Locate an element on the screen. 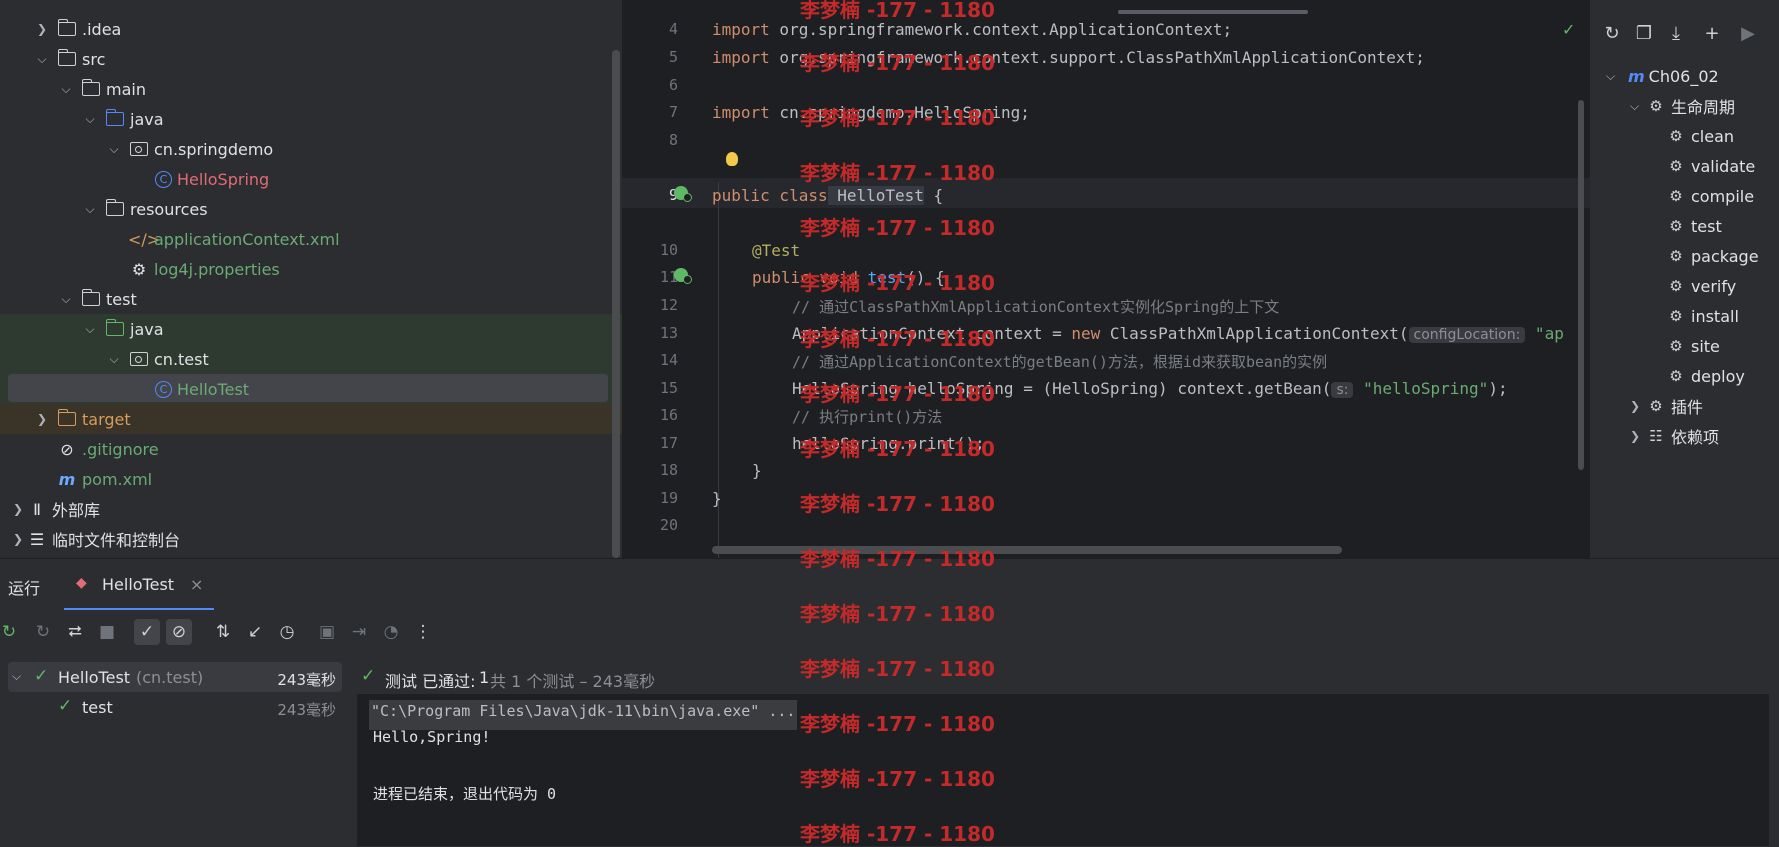 The image size is (1779, 847). test-row-hellotest: ⌵ ✓ HelloTest (cn.test) 243毫秒 is located at coordinates (175, 677).